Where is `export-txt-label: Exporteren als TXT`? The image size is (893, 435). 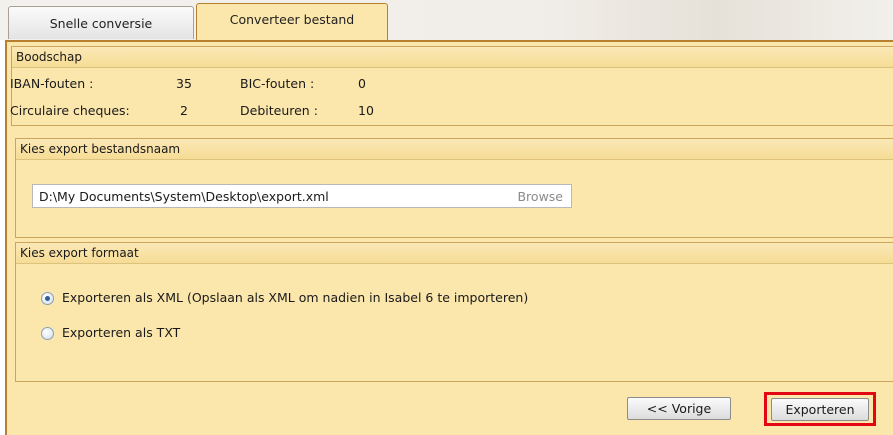
export-txt-label: Exporteren als TXT is located at coordinates (121, 332).